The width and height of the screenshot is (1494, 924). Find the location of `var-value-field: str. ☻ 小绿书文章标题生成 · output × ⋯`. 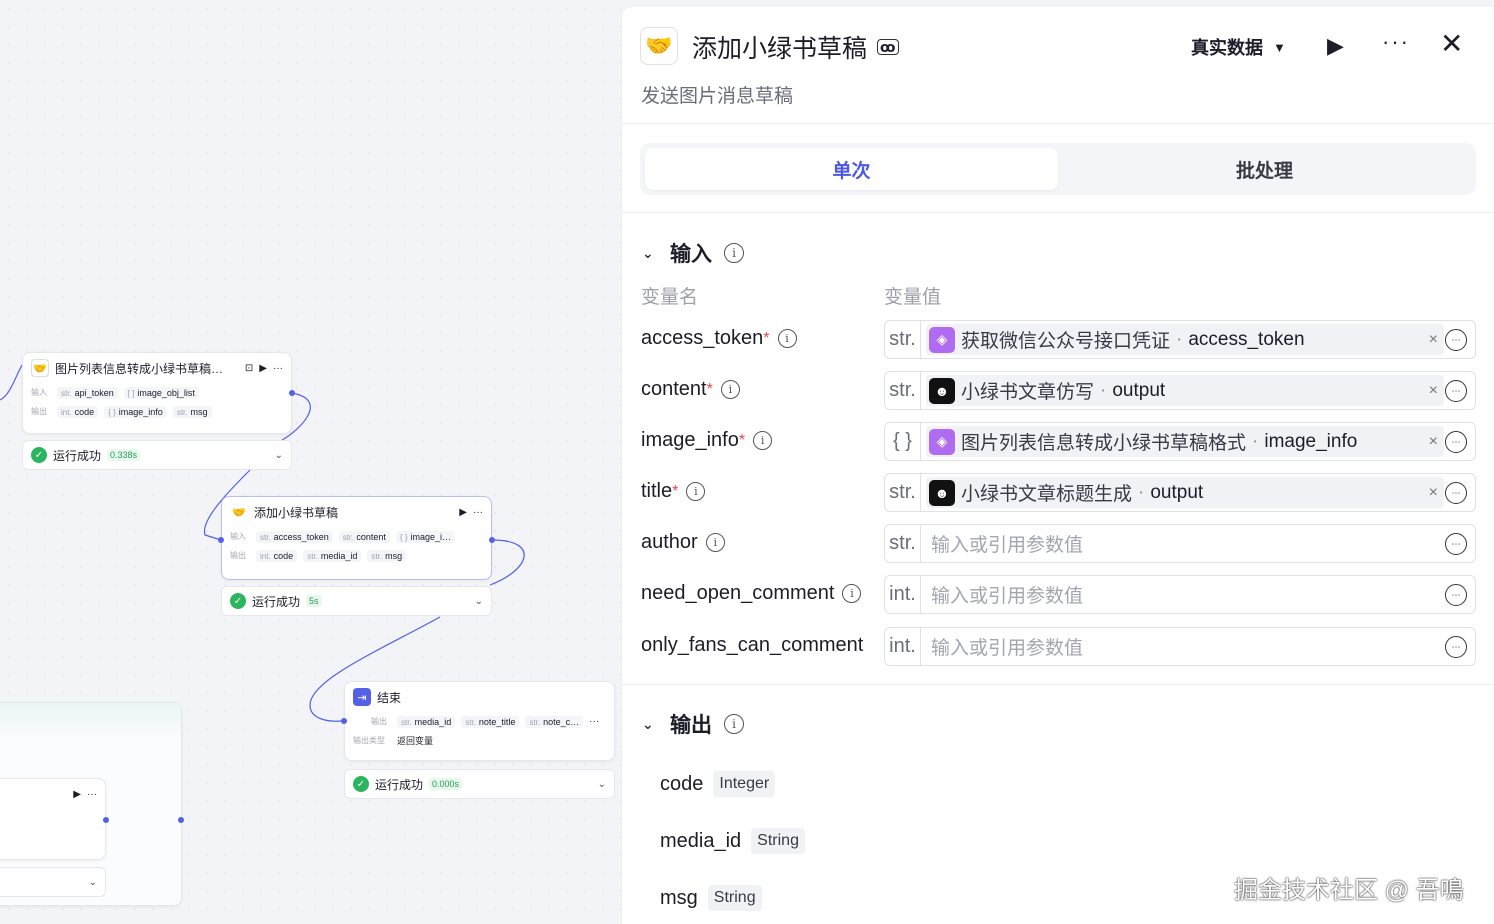

var-value-field: str. ☻ 小绿书文章标题生成 · output × ⋯ is located at coordinates (1180, 492).